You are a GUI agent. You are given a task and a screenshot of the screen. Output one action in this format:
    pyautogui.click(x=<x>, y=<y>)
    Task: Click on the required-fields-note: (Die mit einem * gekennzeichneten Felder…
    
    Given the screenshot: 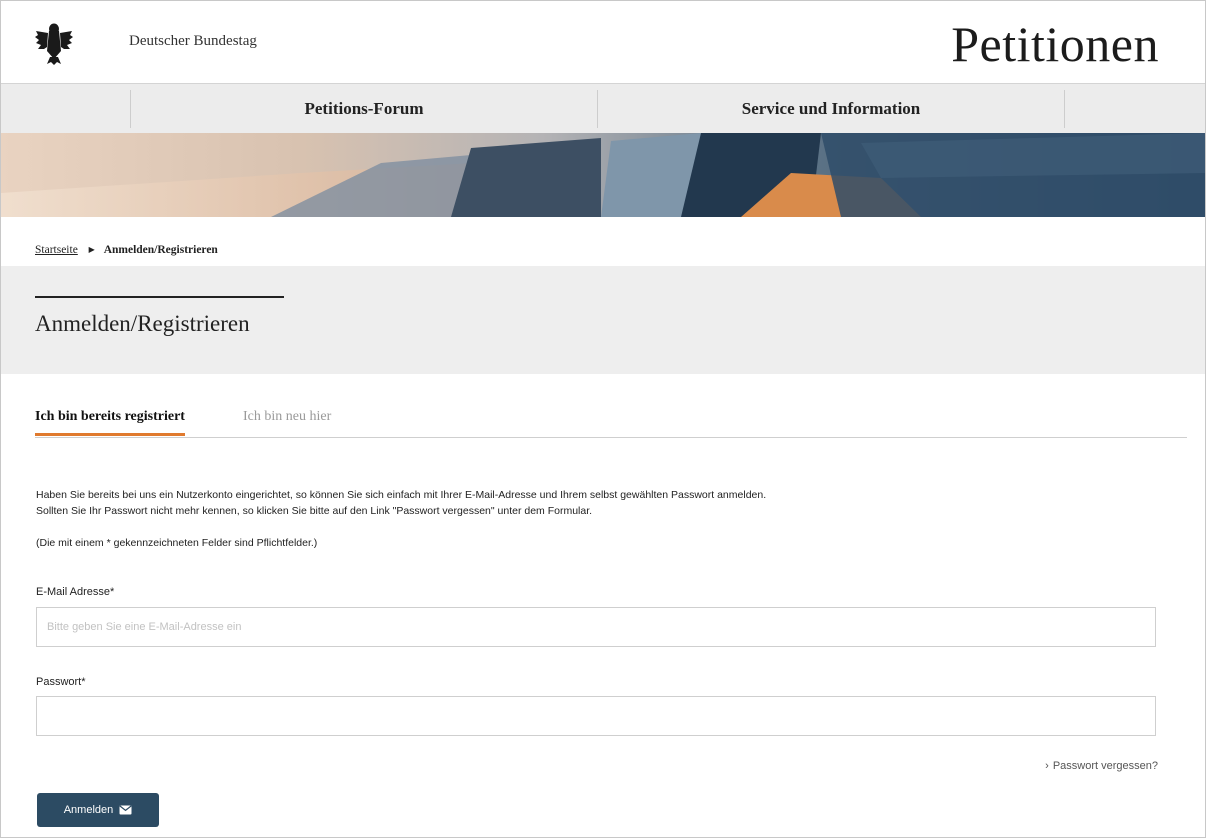 What is the action you would take?
    pyautogui.click(x=177, y=543)
    